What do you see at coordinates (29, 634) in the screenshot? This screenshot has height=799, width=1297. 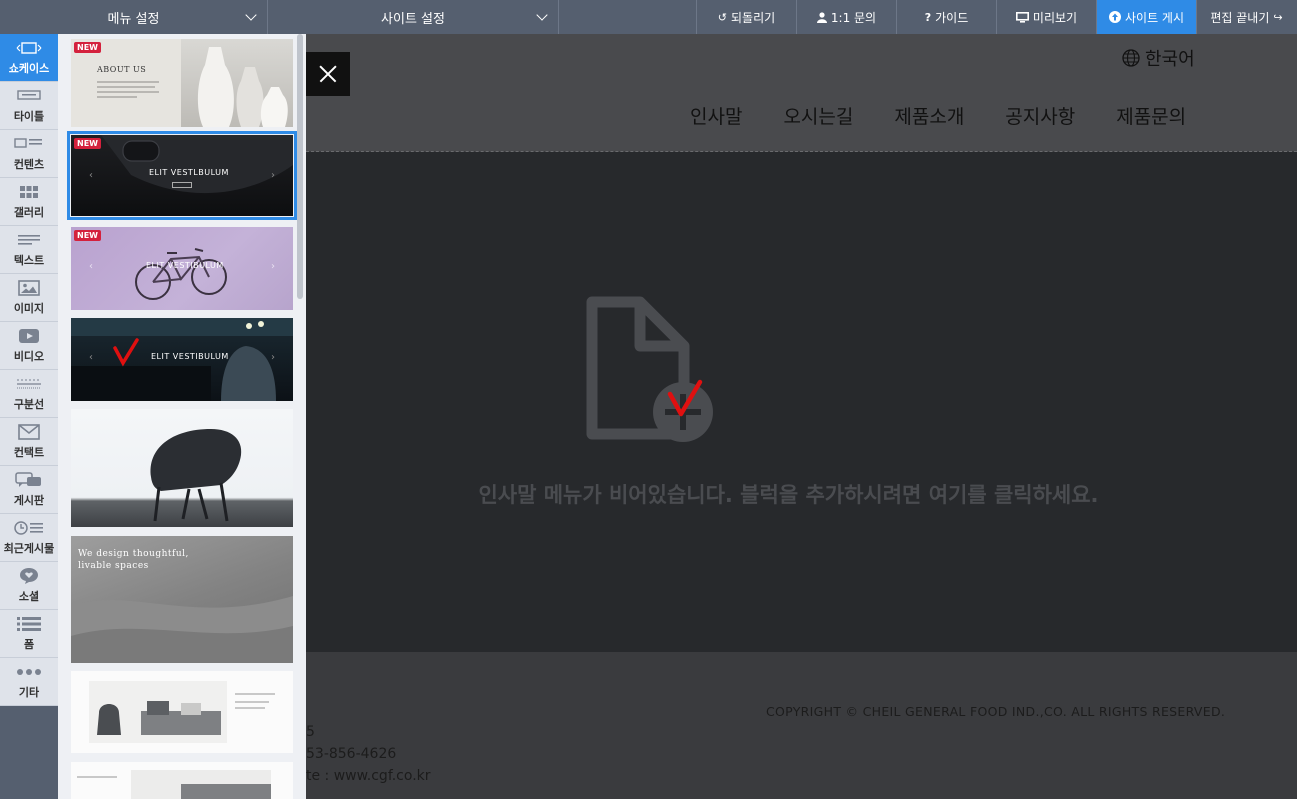 I see `category-form: 폼` at bounding box center [29, 634].